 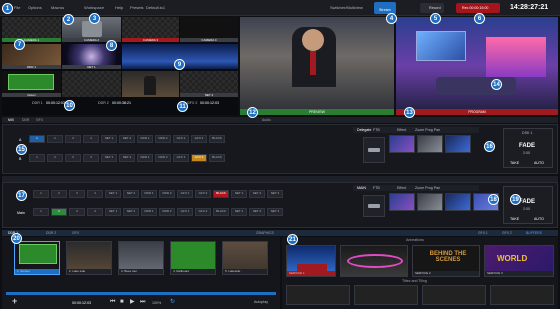 I want to click on me-tab-main: MAIN, so click(x=361, y=188).